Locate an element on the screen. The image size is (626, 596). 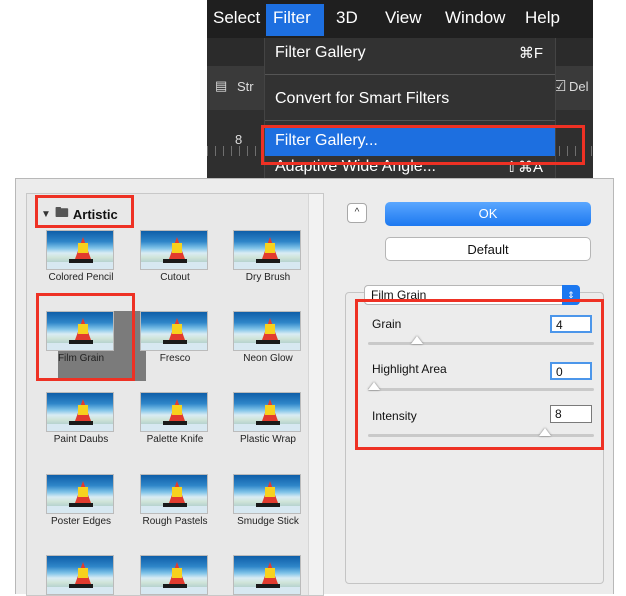
thumbnail-label: Colored Pencil is located at coordinates (81, 277).